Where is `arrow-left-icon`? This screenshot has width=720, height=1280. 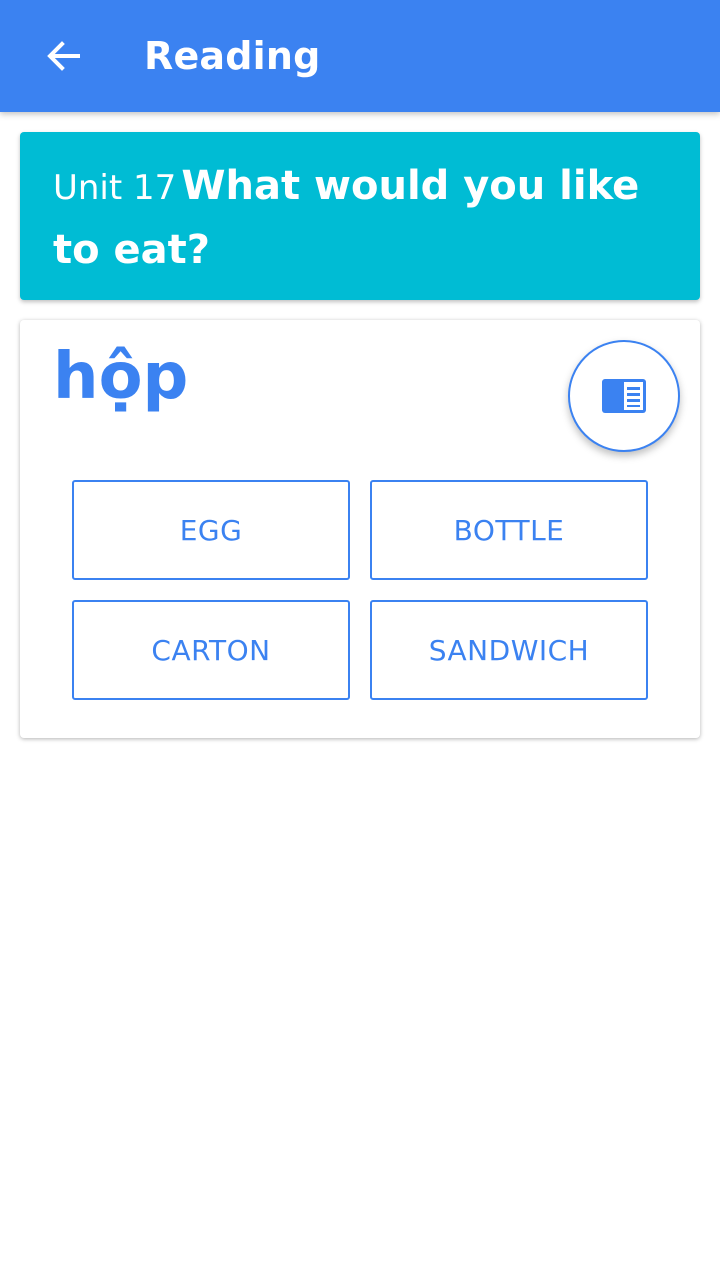 arrow-left-icon is located at coordinates (63, 56).